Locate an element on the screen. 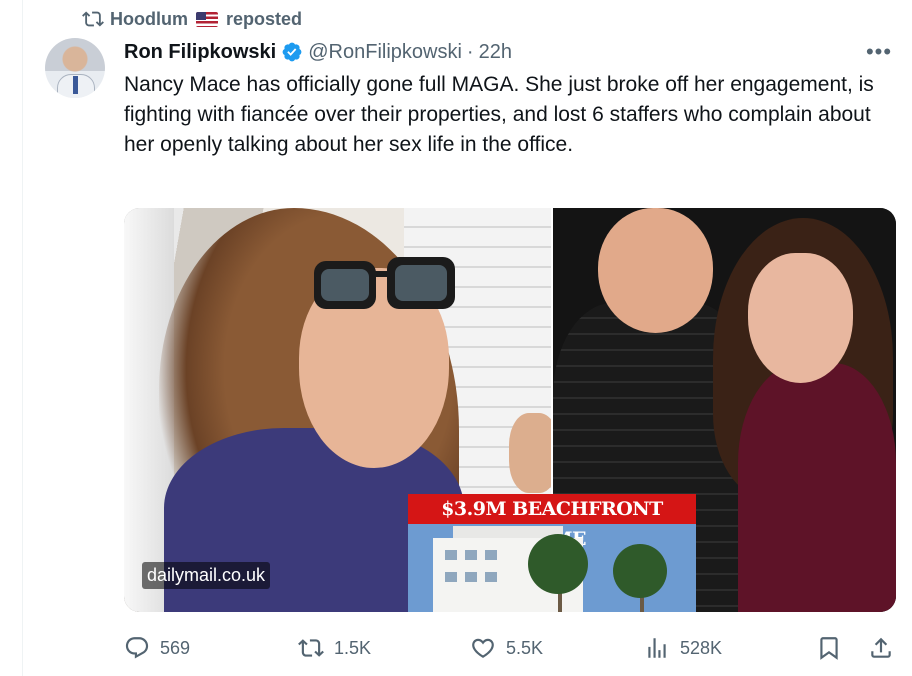  inset-photo: $3.9M BEACHFRONT HOME is located at coordinates (552, 553).